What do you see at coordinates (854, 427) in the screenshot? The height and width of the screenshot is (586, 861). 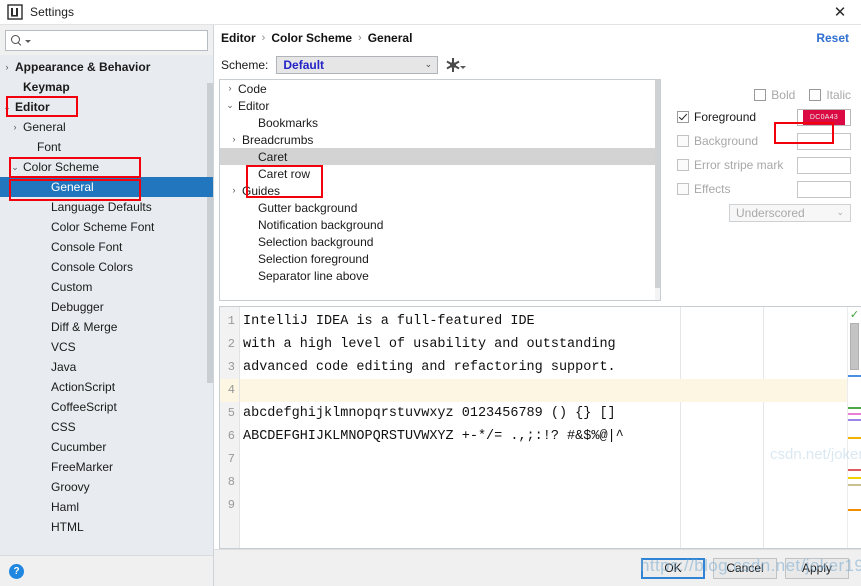 I see `error-stripe-marker-bar: ✓` at bounding box center [854, 427].